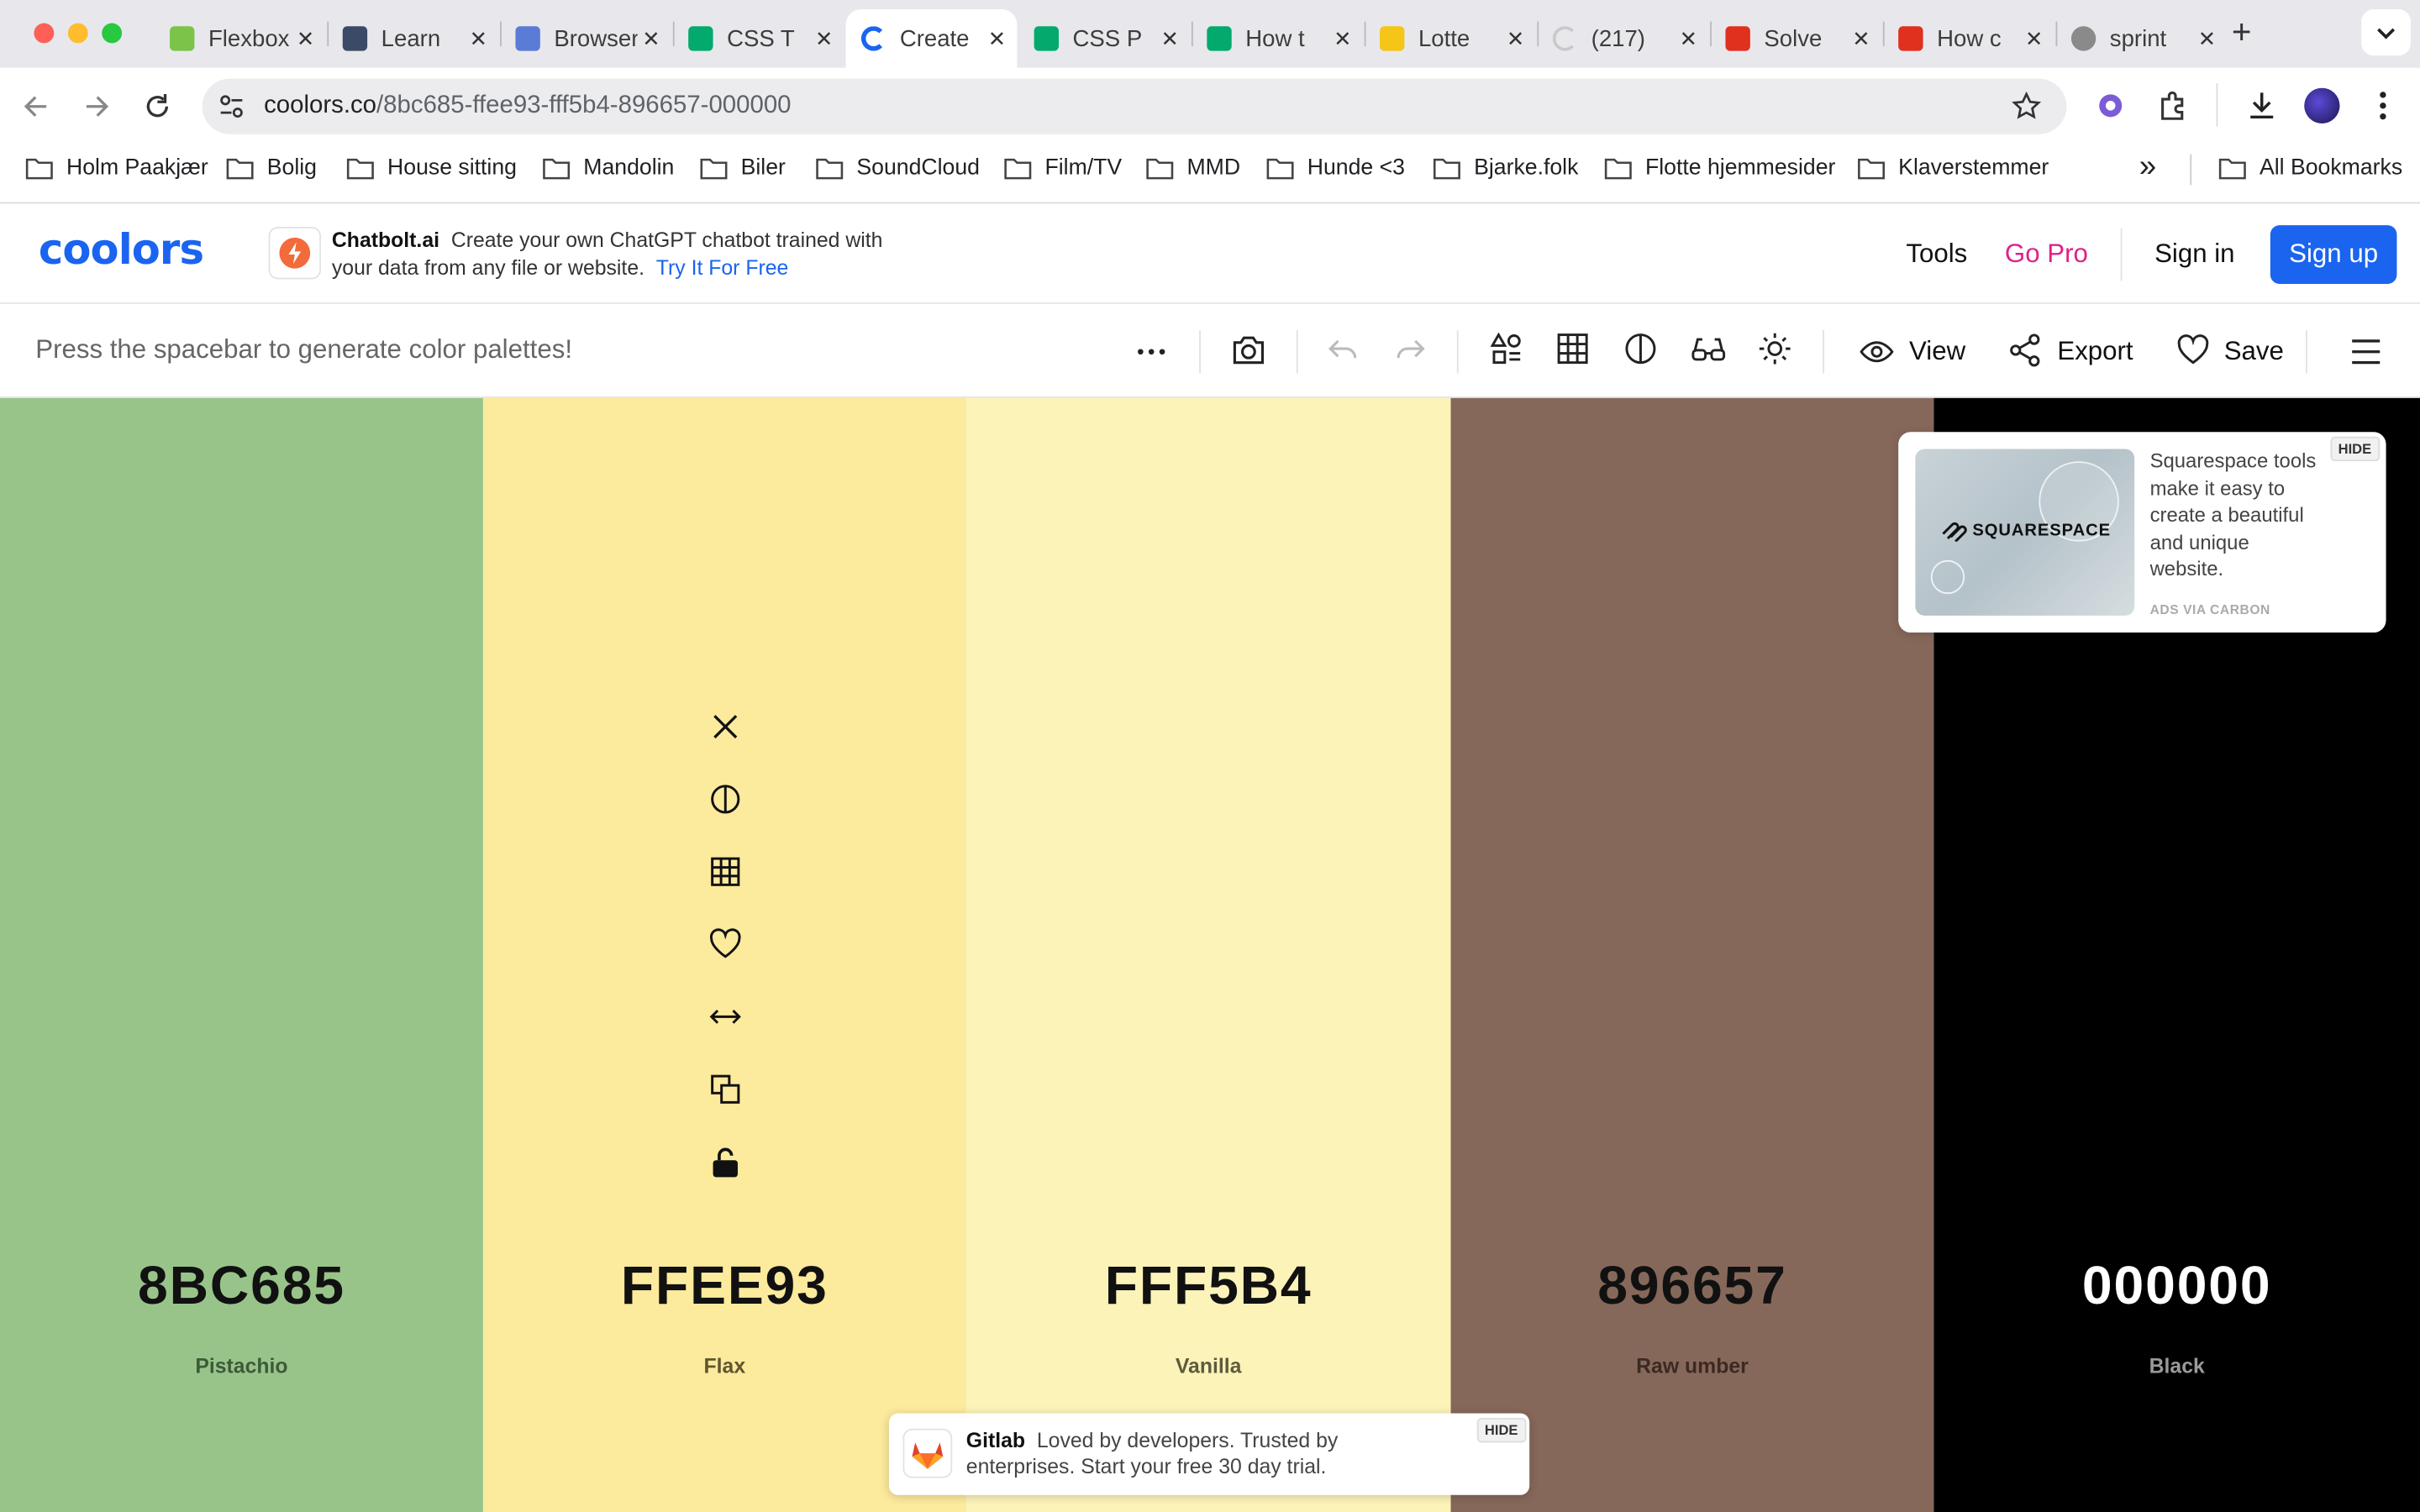  I want to click on color-hex-code: 896657, so click(1692, 1286).